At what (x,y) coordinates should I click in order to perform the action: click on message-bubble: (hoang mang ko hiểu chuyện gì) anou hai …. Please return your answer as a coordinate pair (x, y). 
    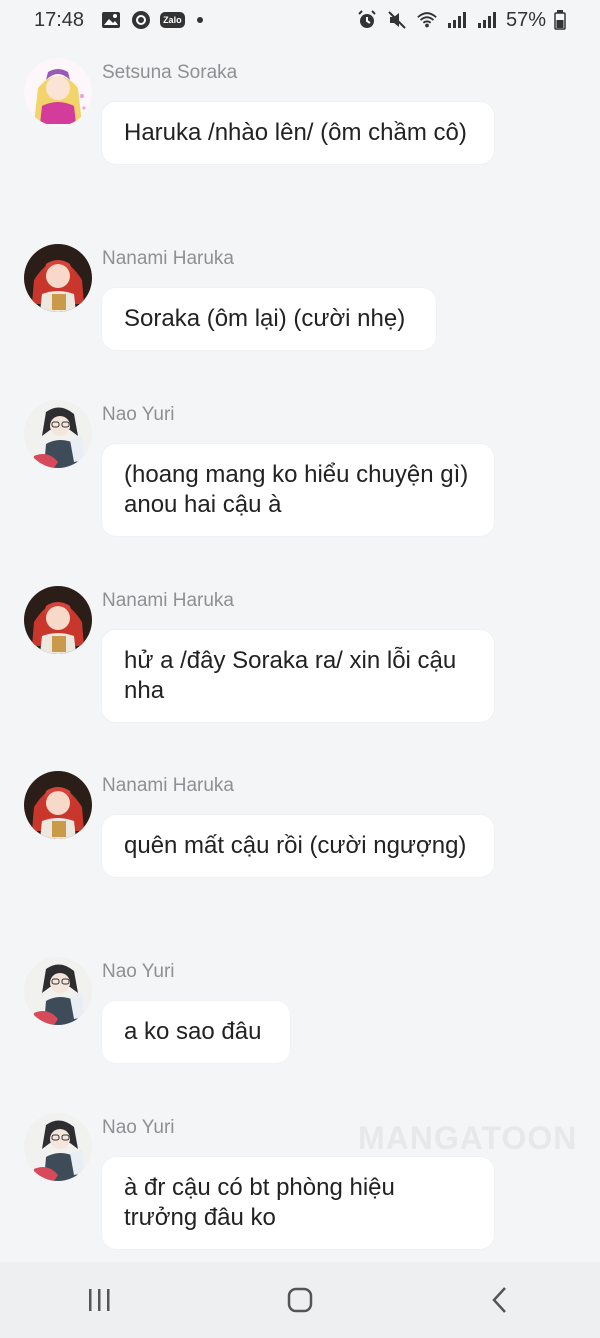
    Looking at the image, I should click on (298, 490).